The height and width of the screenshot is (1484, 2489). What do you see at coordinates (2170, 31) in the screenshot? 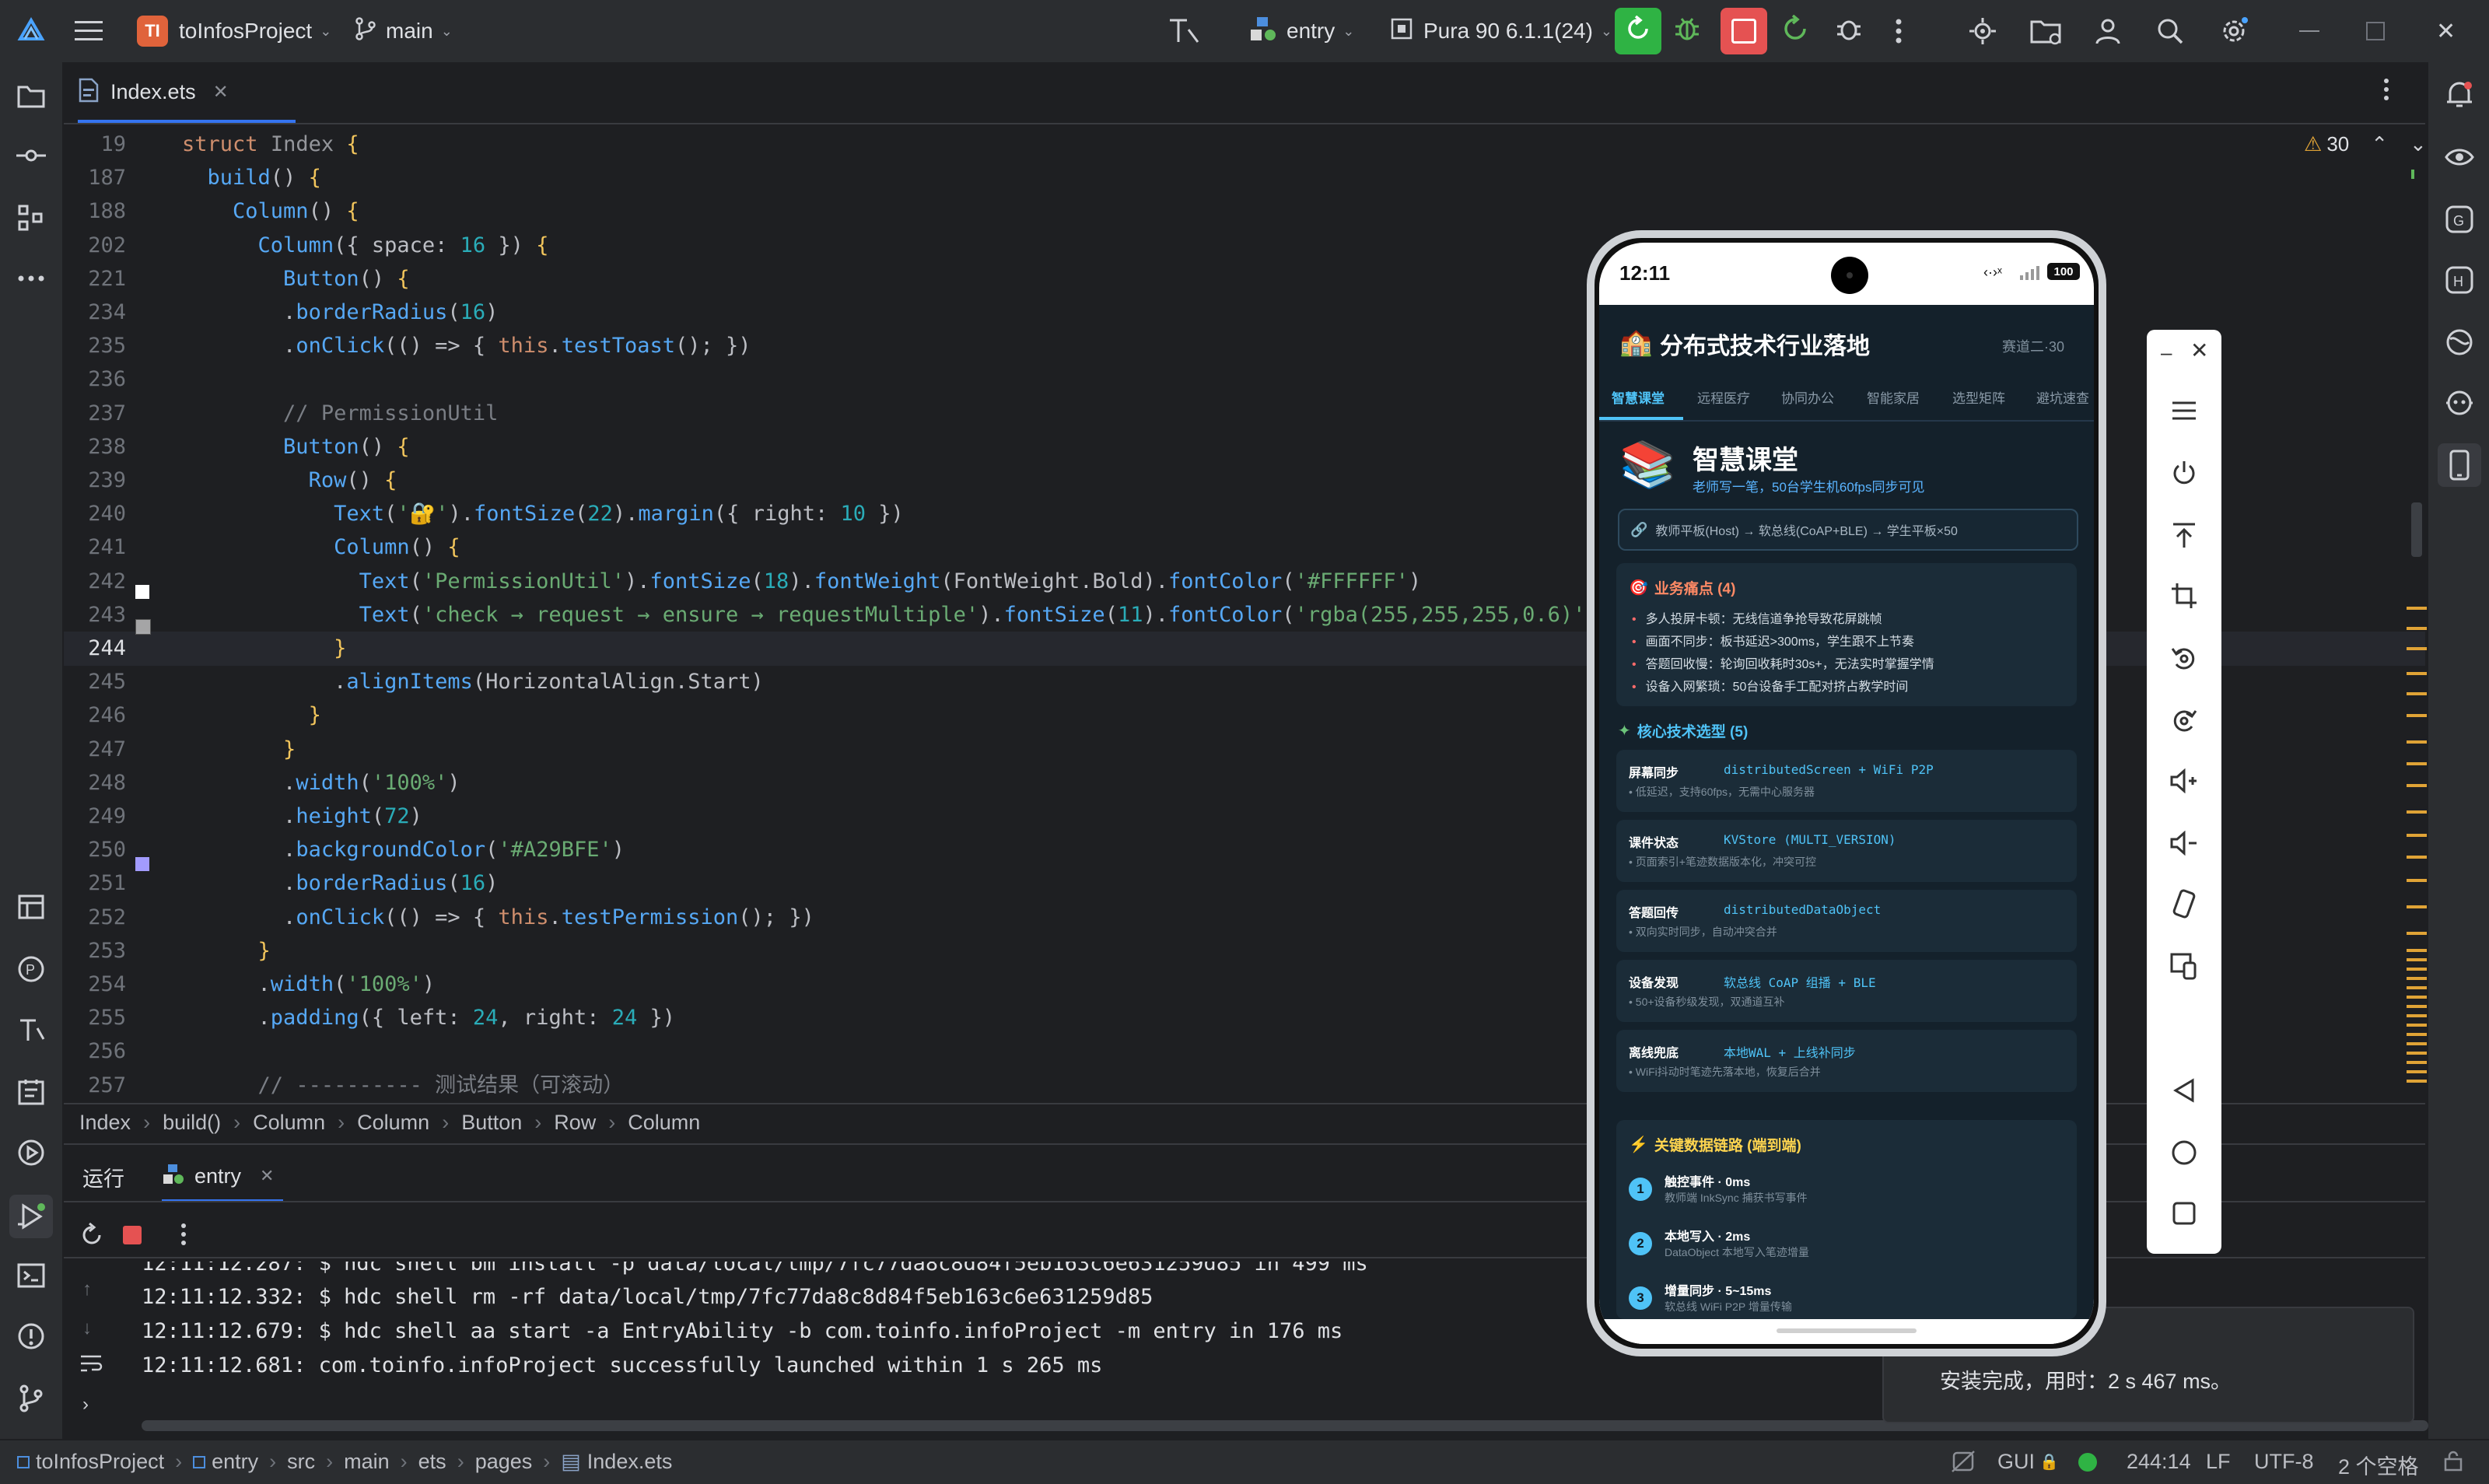
I see `search-icon` at bounding box center [2170, 31].